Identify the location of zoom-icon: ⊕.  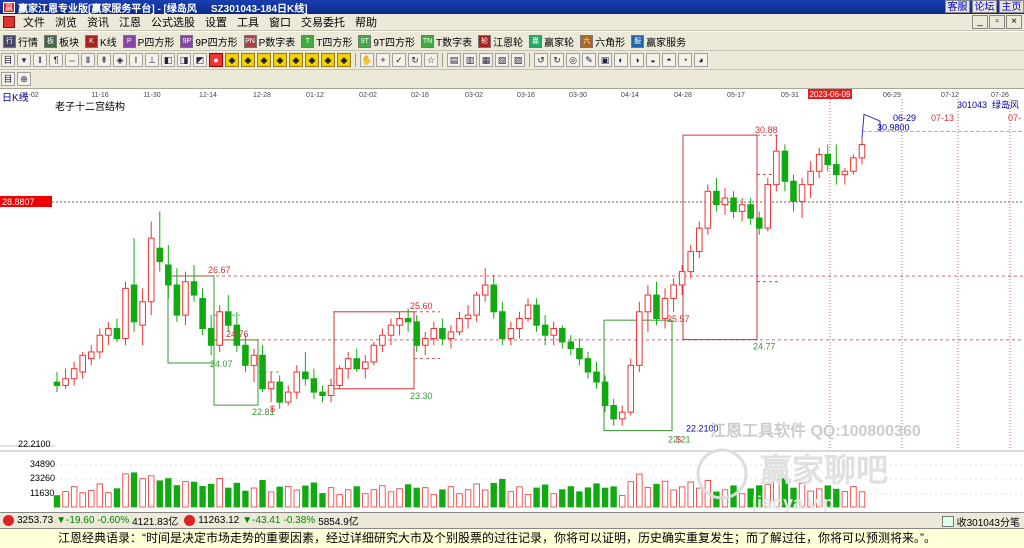
(24, 79).